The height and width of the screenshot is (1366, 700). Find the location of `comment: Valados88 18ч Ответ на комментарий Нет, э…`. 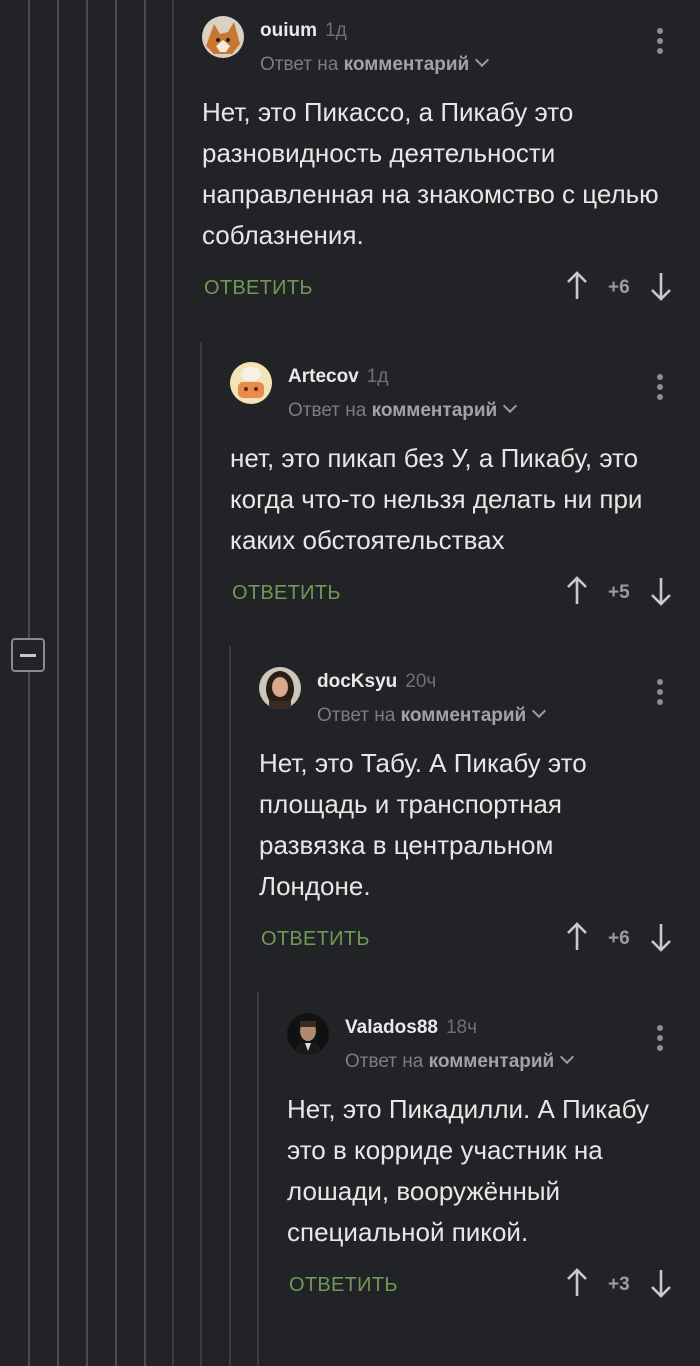

comment: Valados88 18ч Ответ на комментарий Нет, э… is located at coordinates (479, 1159).